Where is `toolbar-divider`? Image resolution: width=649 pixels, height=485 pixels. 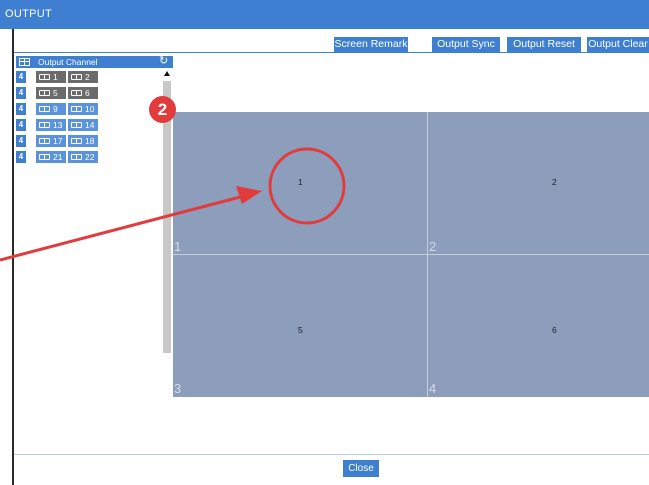 toolbar-divider is located at coordinates (331, 52).